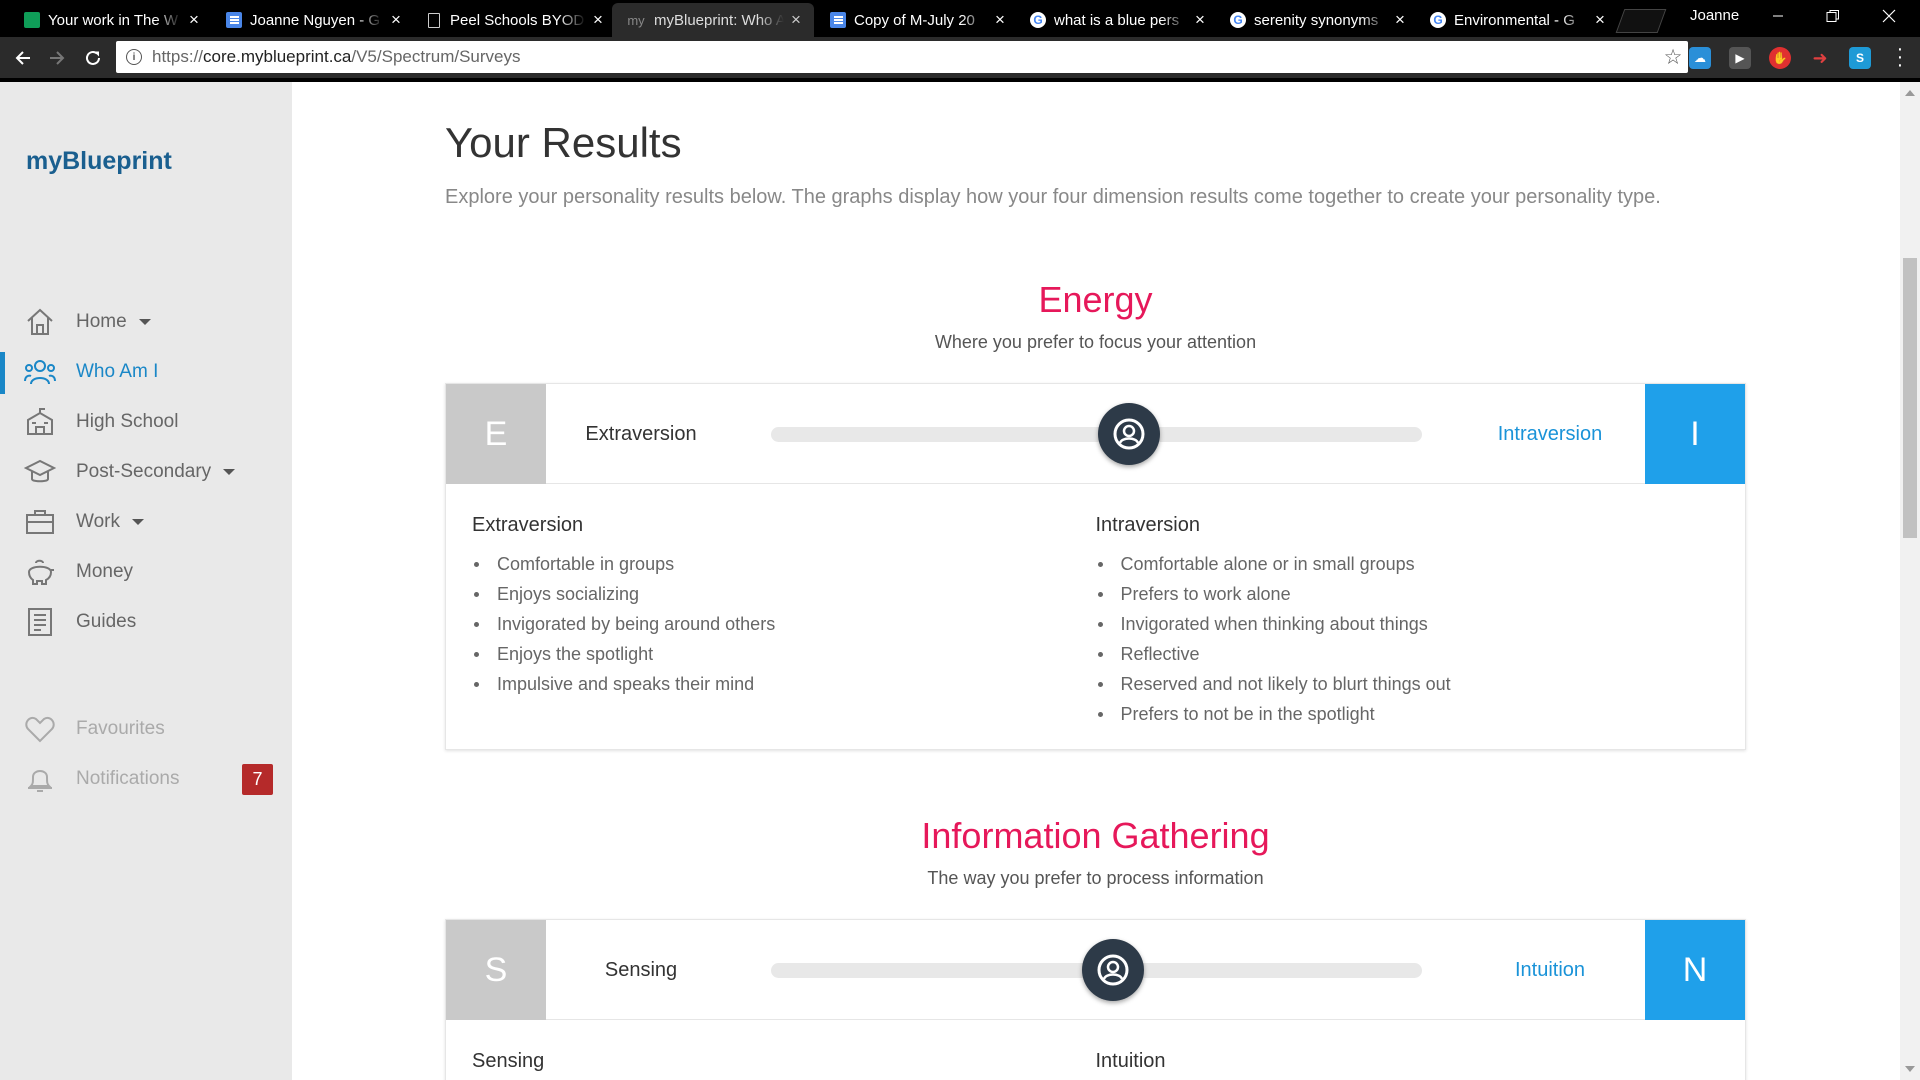  Describe the element at coordinates (515, 20) in the screenshot. I see `browser-tab: Peel Schools BYOD ×` at that location.